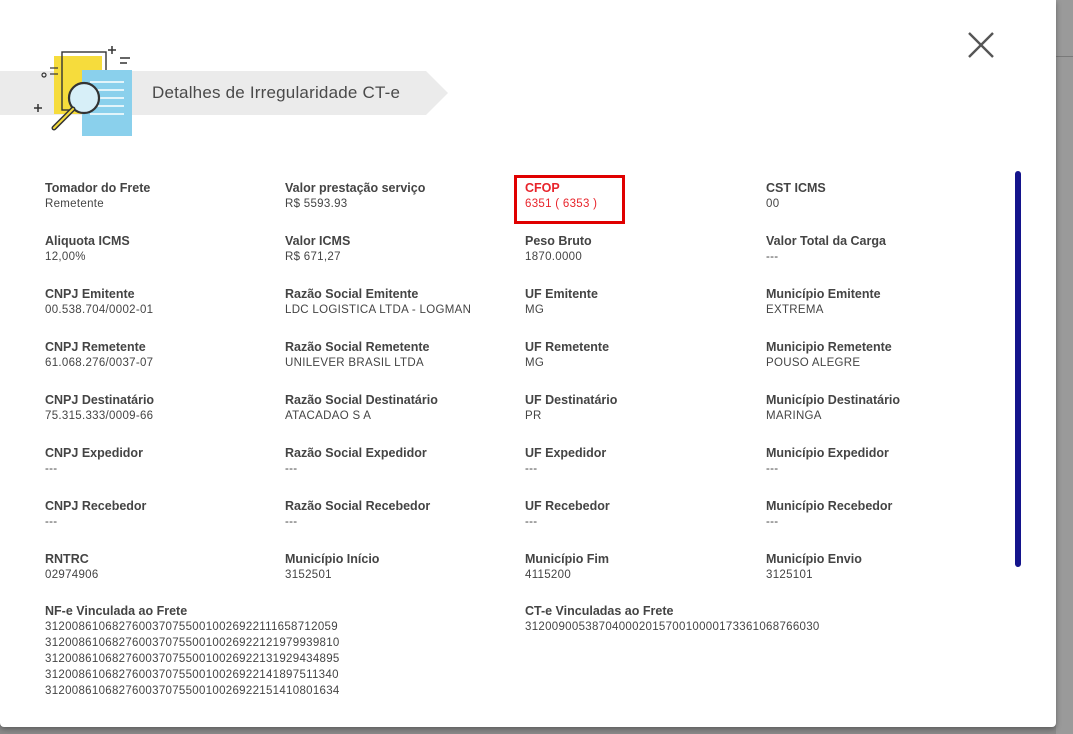 The image size is (1073, 734). Describe the element at coordinates (355, 196) in the screenshot. I see `valor-prestacao-servico-field: Valor prestação serviço R$ 5593.93` at that location.